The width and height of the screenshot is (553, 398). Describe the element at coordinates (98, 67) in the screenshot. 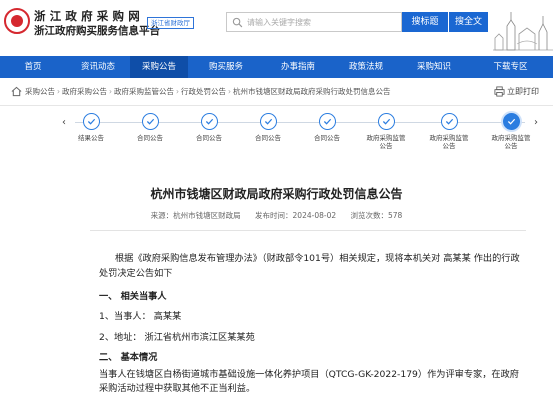

I see `nav-news: 资讯动态` at that location.